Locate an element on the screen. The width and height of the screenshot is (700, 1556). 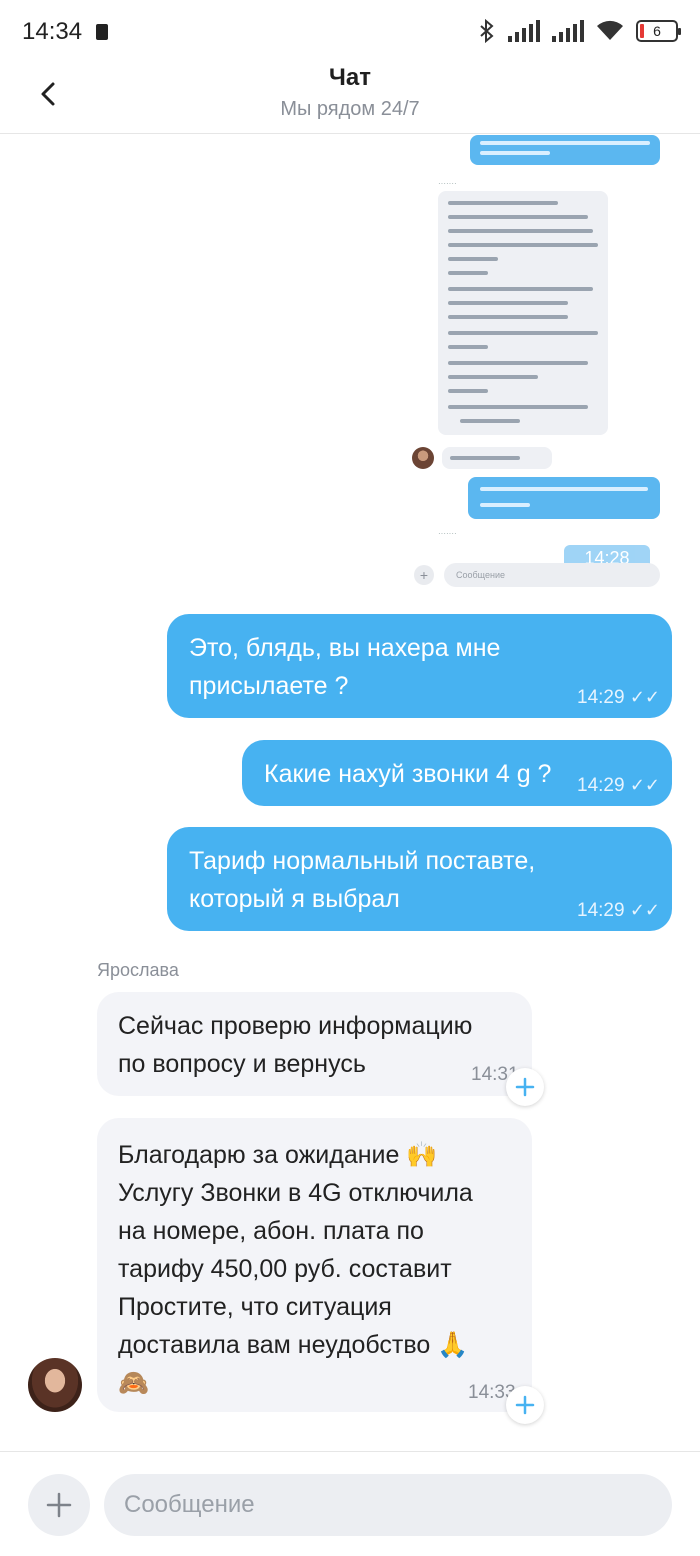
message-composer is located at coordinates (350, 1503).